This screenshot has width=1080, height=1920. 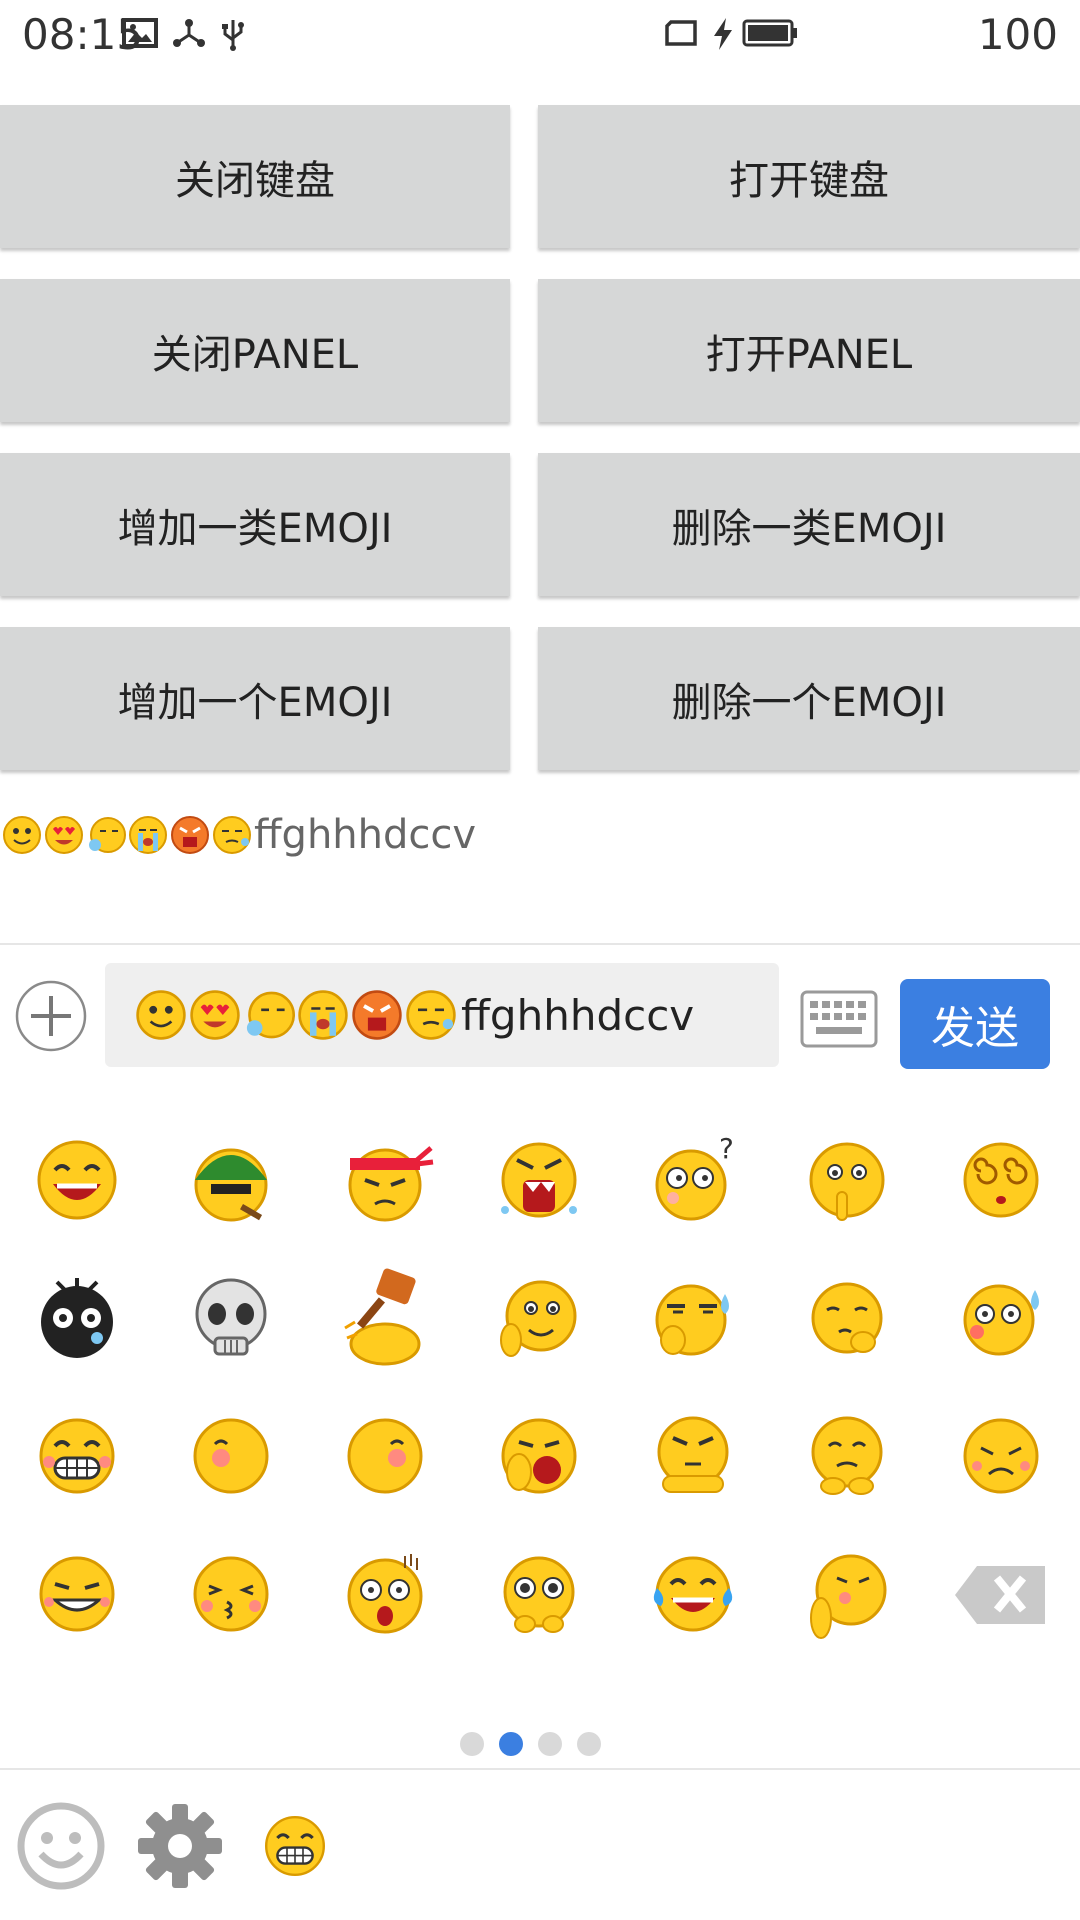 I want to click on bomb-emoji-icon, so click(x=77, y=1318).